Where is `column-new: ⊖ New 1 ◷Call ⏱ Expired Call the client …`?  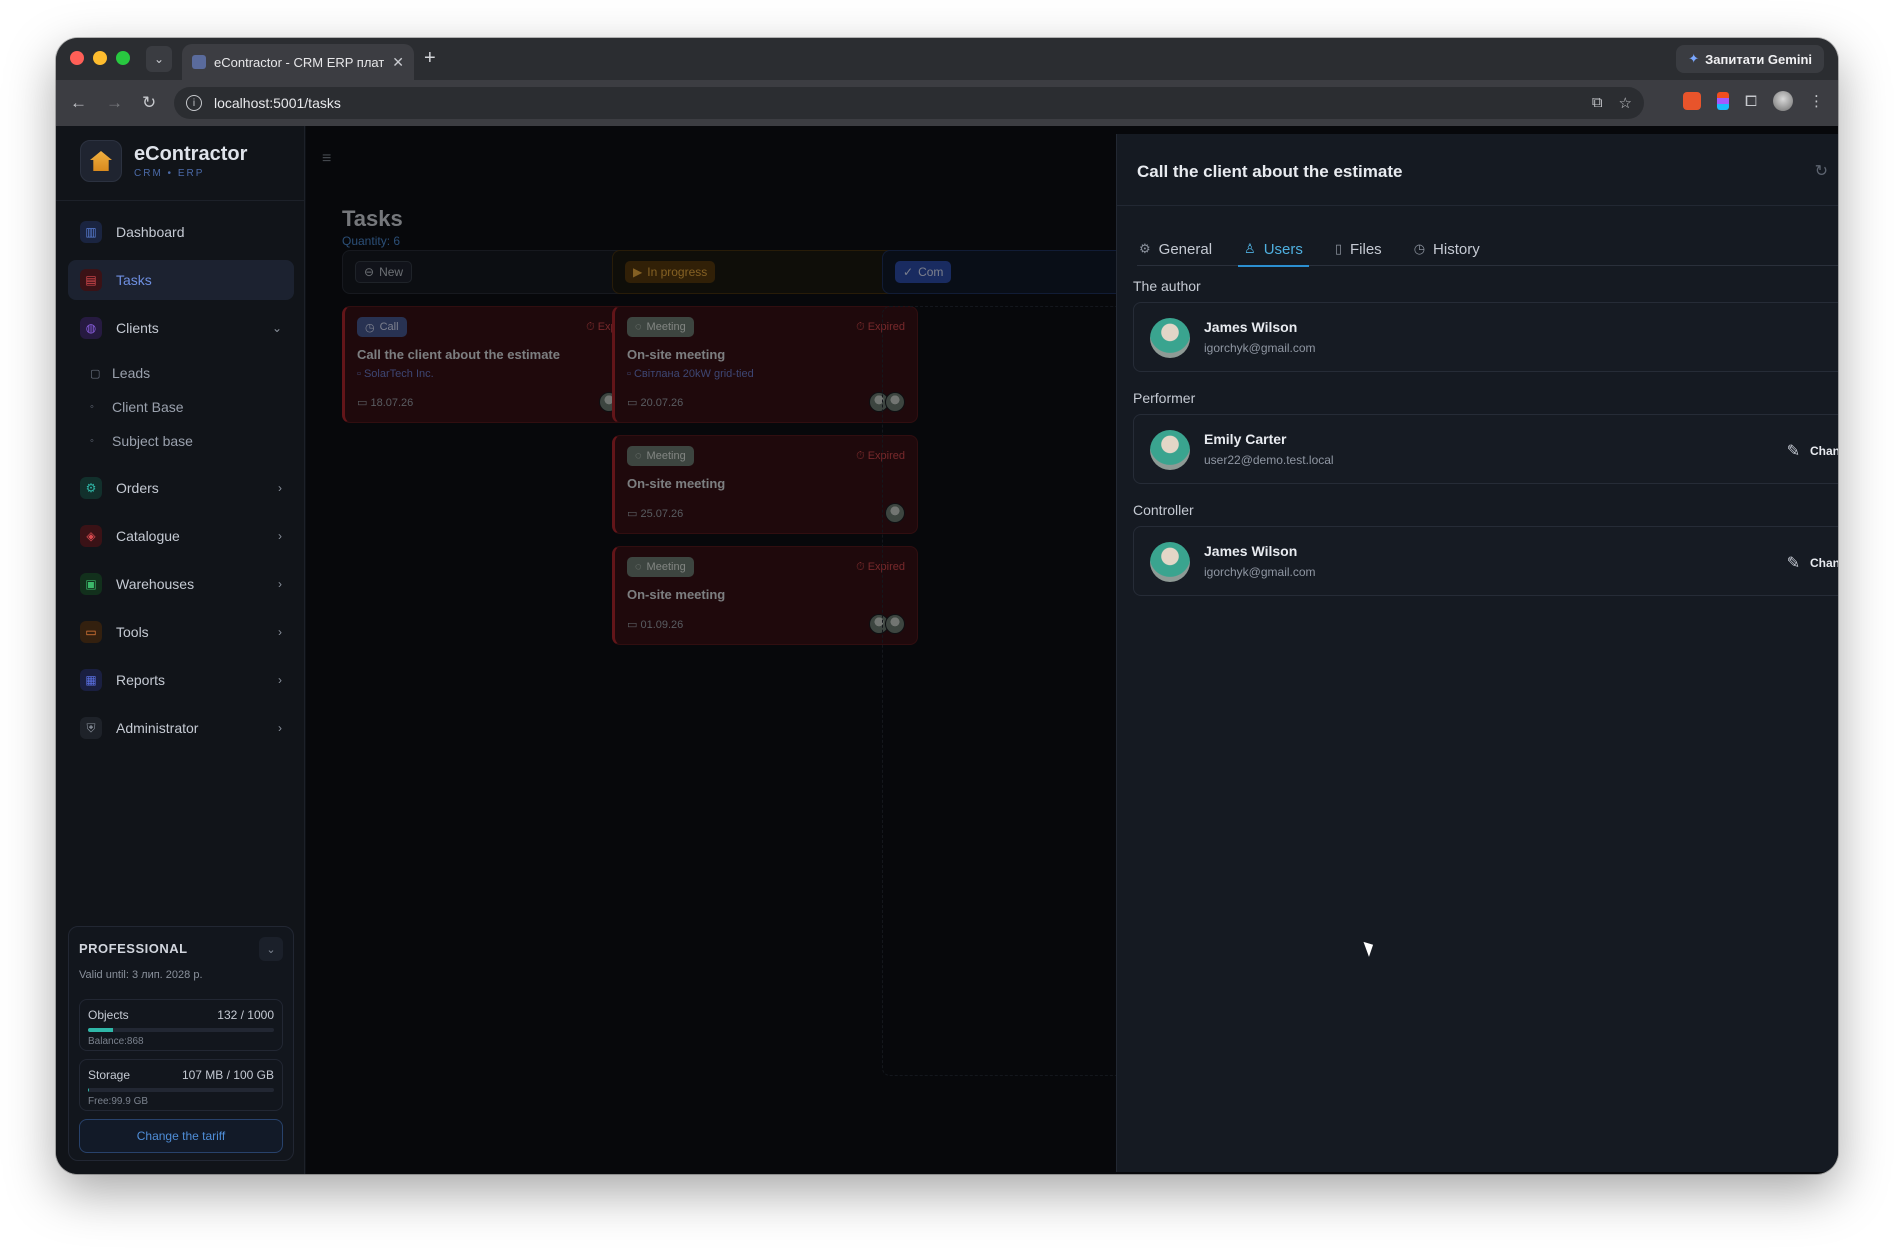
column-new: ⊖ New 1 ◷Call ⏱ Expired Call the client … is located at coordinates (495, 336).